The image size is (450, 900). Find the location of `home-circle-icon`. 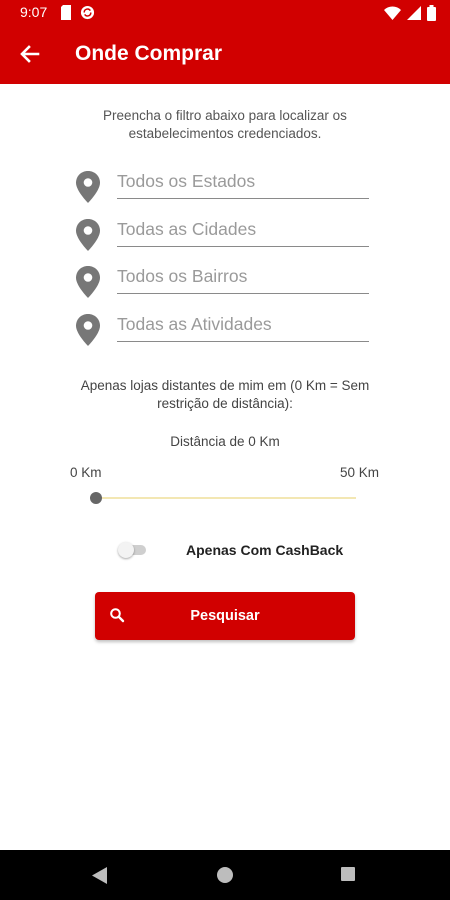

home-circle-icon is located at coordinates (225, 875).